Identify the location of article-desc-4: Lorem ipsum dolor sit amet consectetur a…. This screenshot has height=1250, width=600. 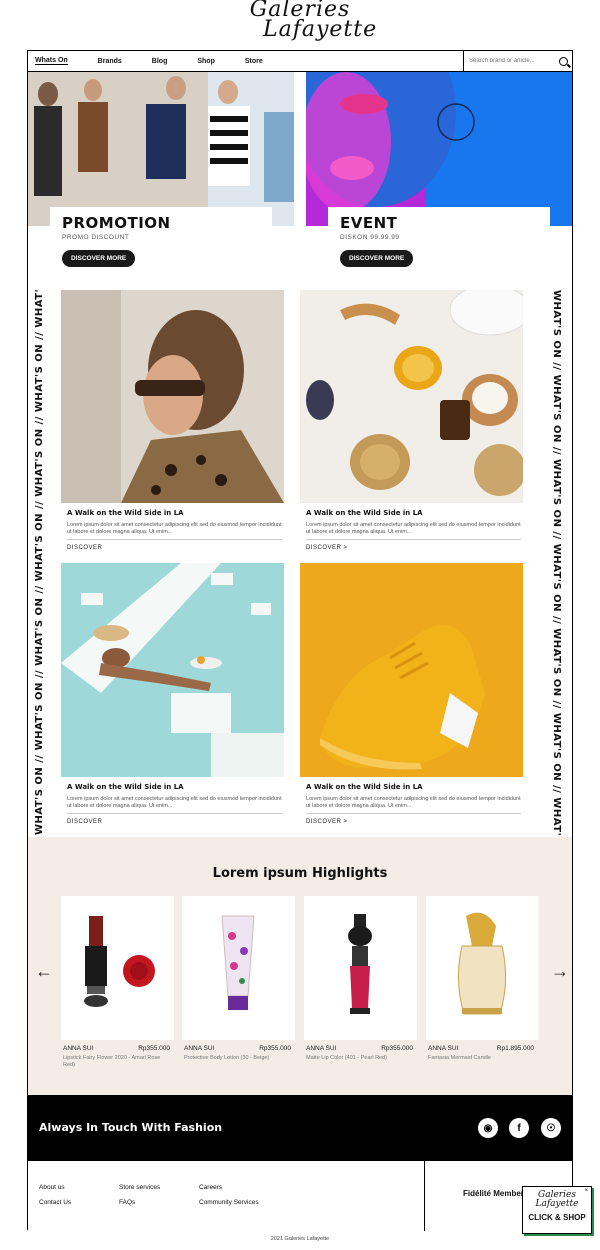
(413, 802).